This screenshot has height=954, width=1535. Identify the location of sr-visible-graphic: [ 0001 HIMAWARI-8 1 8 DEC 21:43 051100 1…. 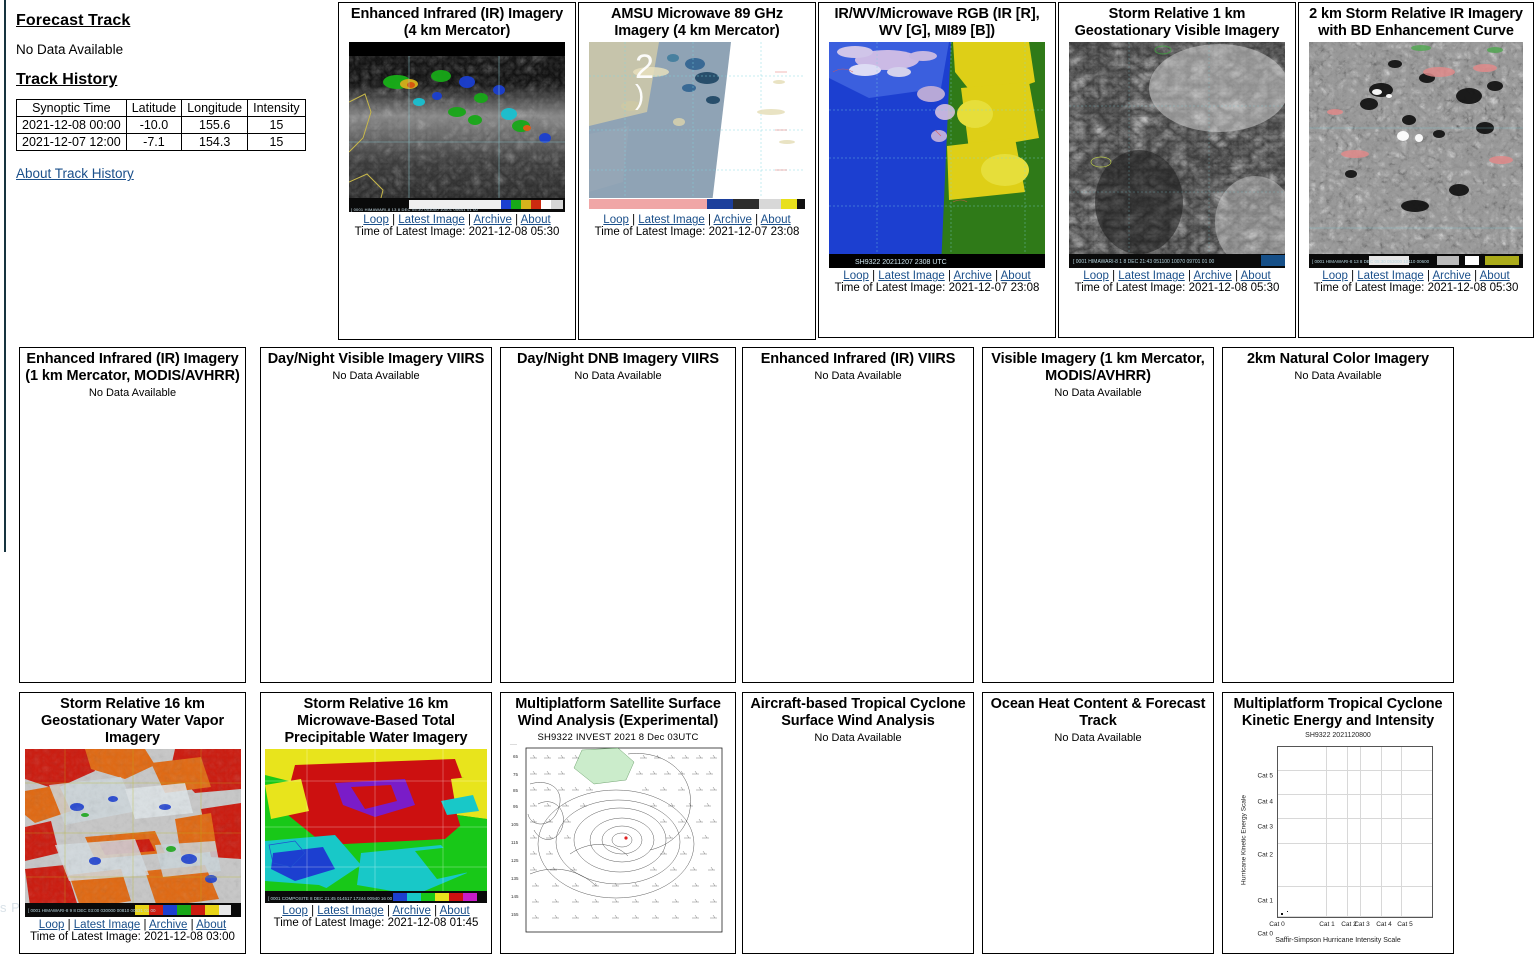
(1177, 155).